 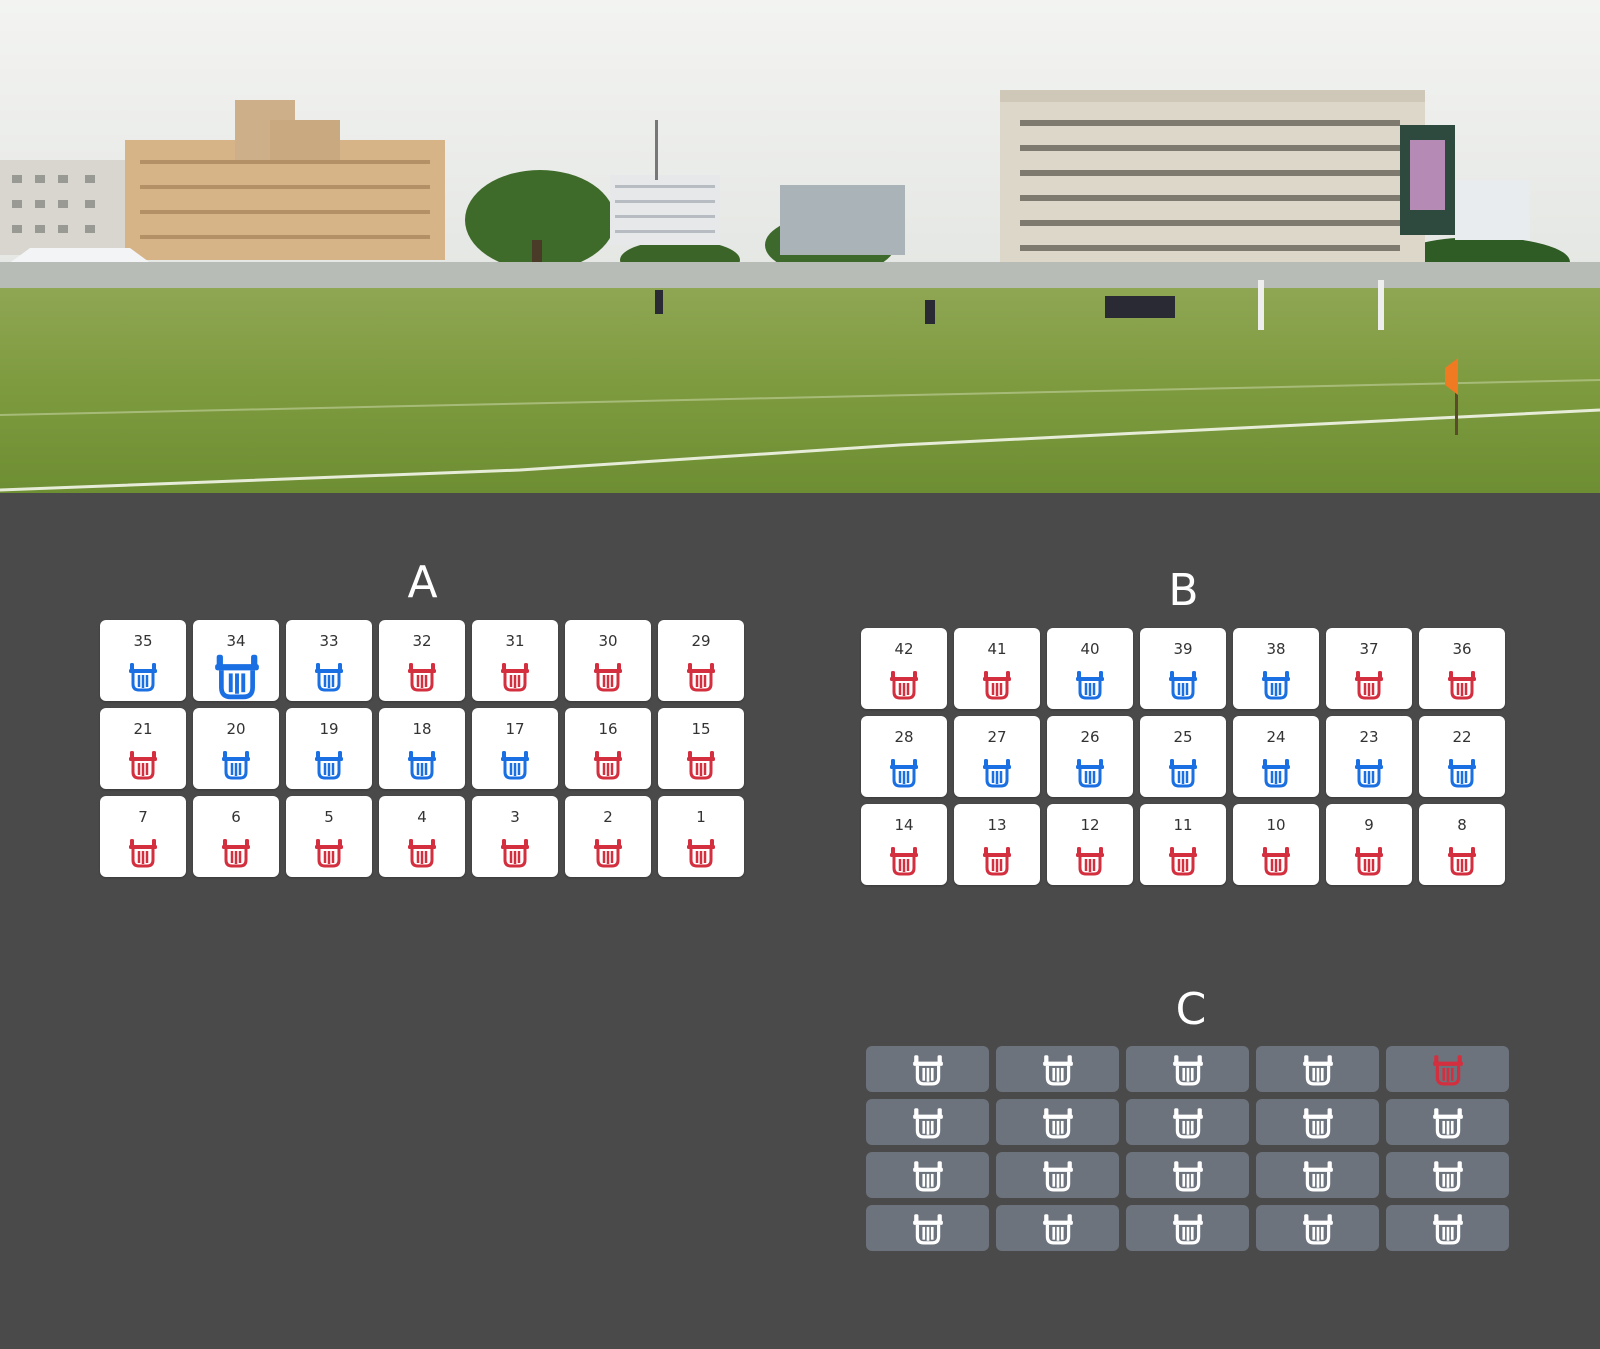 What do you see at coordinates (608, 660) in the screenshot?
I see `seat-30: 30` at bounding box center [608, 660].